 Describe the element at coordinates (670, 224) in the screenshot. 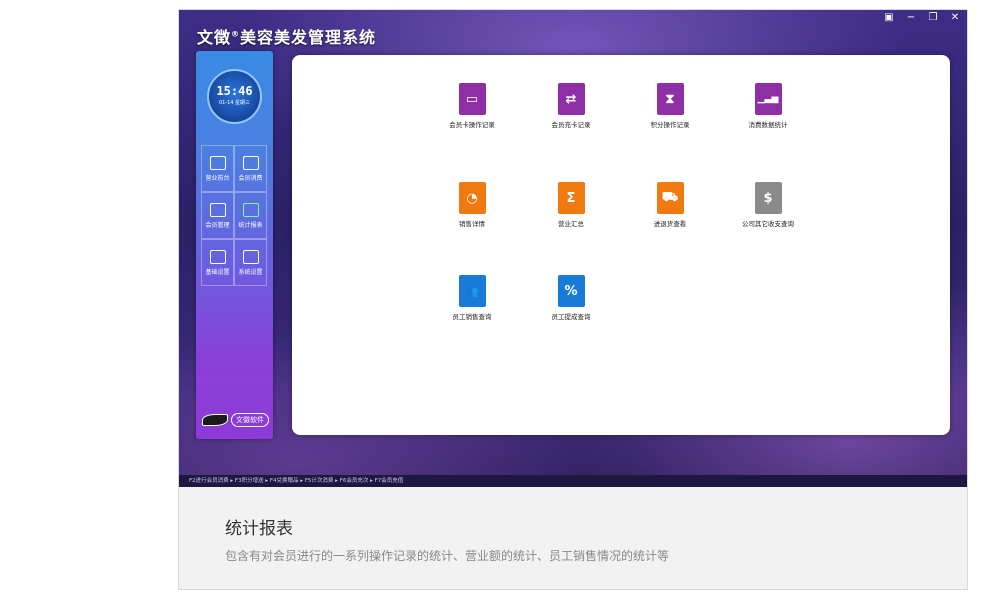

I see `tile-label: 进退货查看` at that location.